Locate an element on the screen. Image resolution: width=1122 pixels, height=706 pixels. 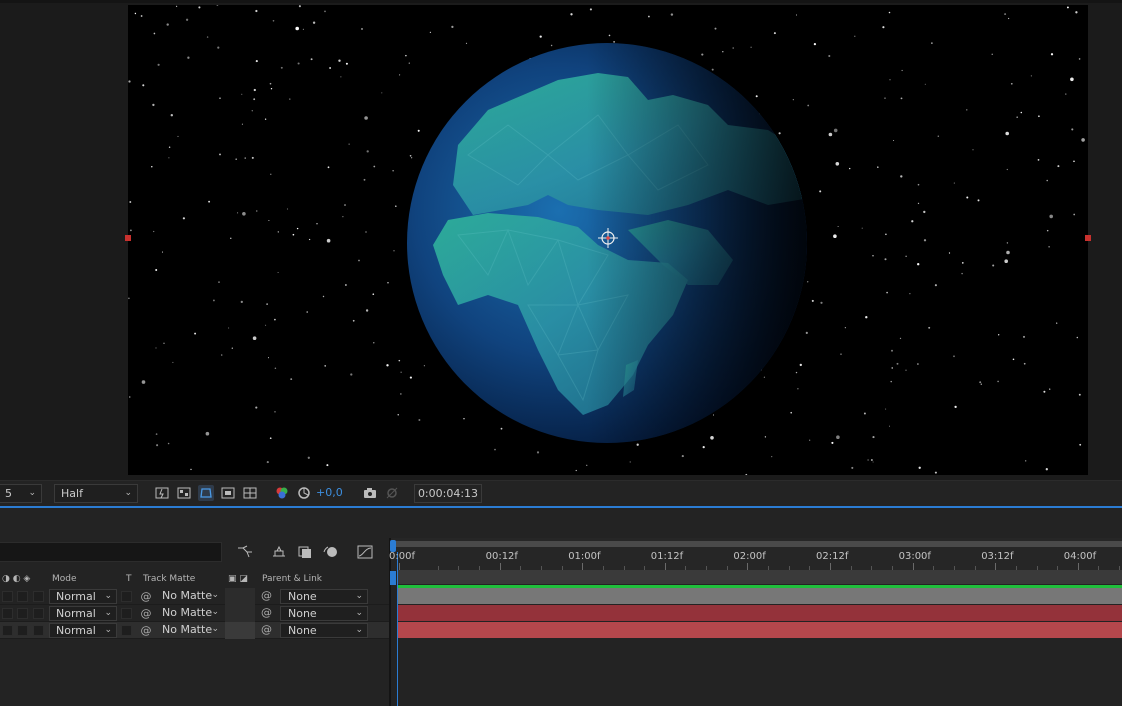
work-area-bar is located at coordinates (758, 544).